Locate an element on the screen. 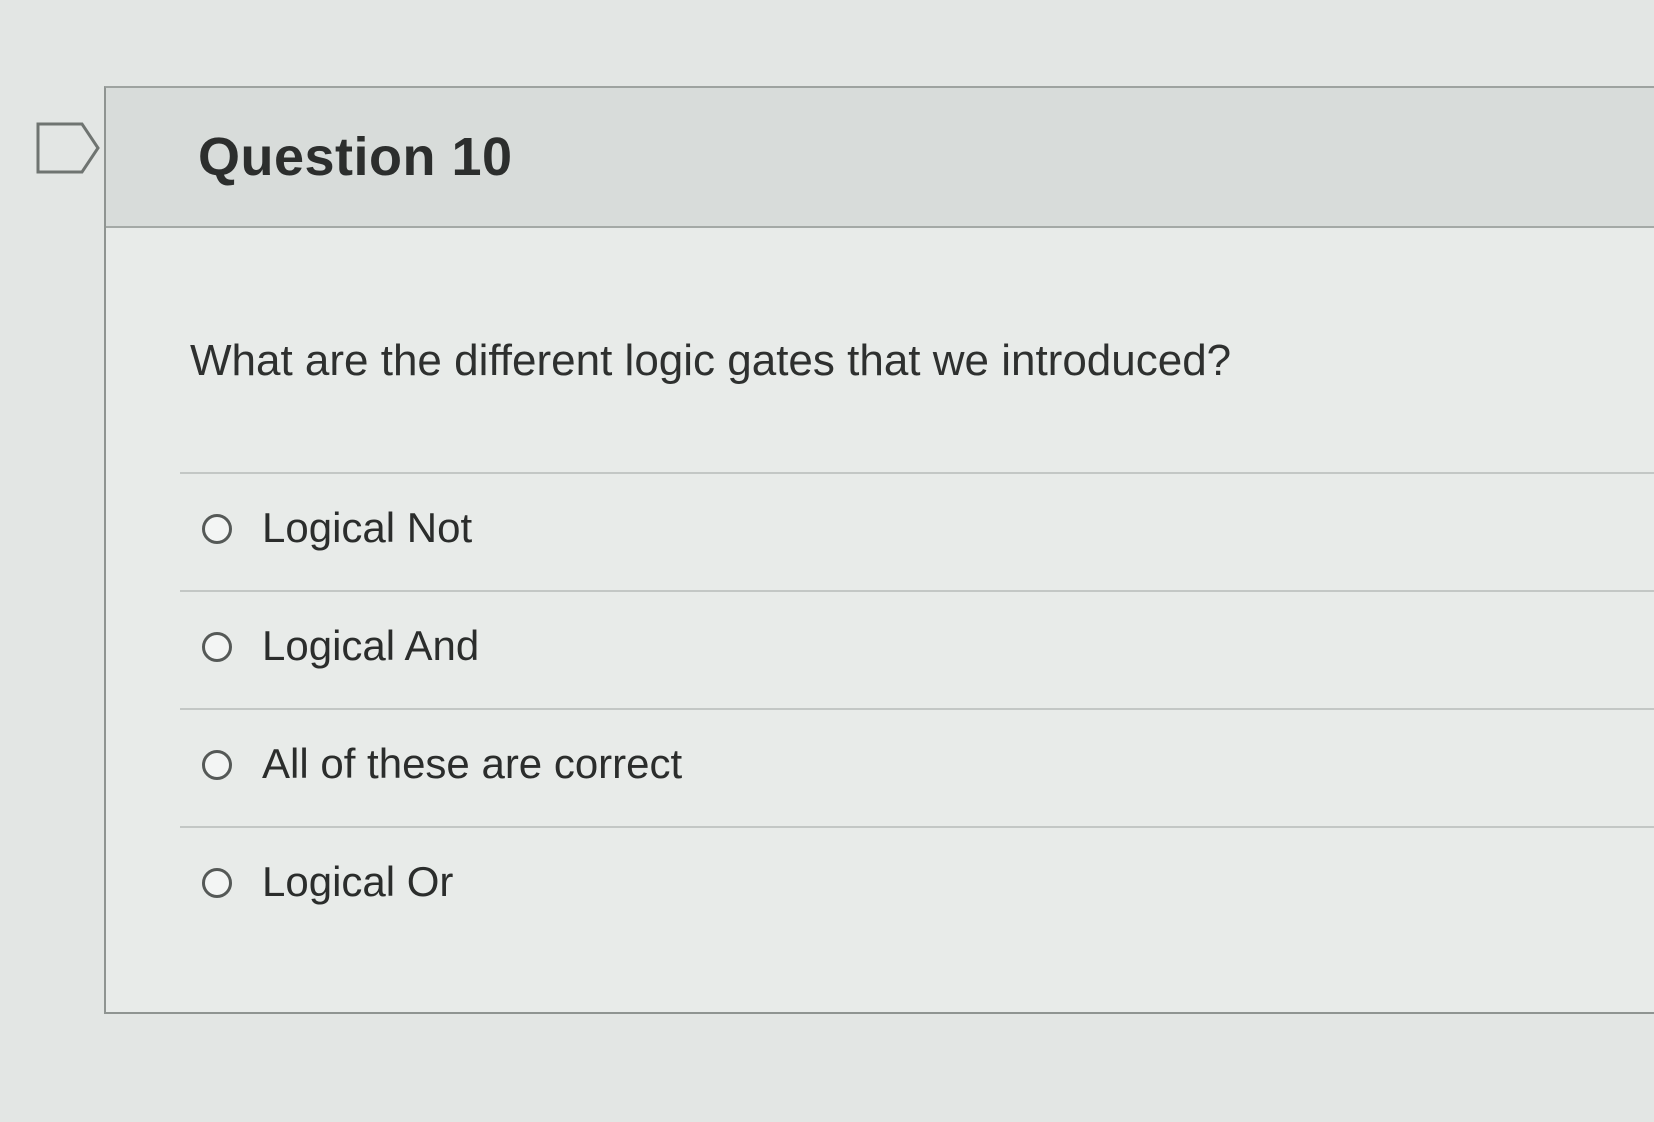 This screenshot has width=1654, height=1122. answer-option: Logical Not is located at coordinates (917, 531).